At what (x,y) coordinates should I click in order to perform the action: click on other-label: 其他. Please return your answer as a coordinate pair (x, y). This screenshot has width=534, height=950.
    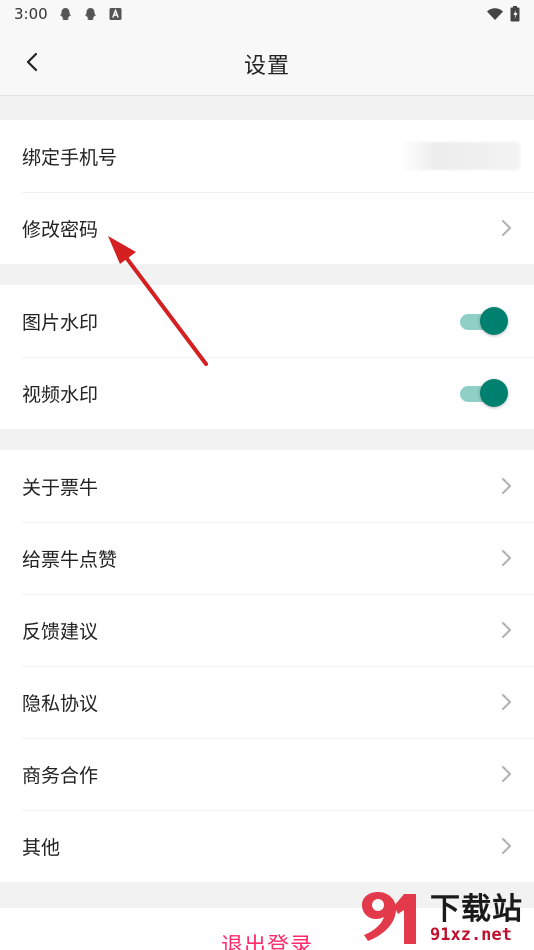
    Looking at the image, I should click on (41, 847).